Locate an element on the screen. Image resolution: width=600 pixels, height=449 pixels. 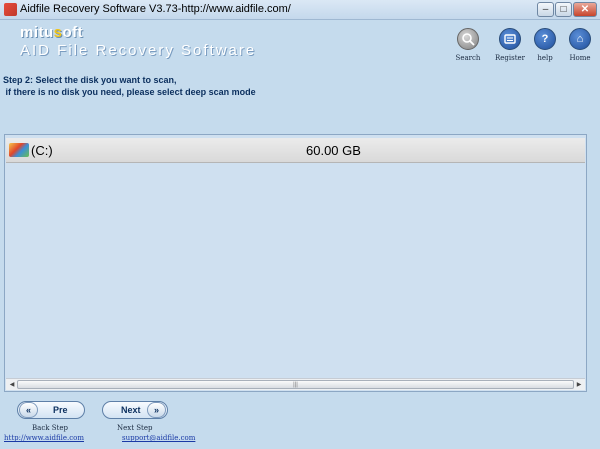
logo-text-suffix: oft is located at coordinates (73, 32).